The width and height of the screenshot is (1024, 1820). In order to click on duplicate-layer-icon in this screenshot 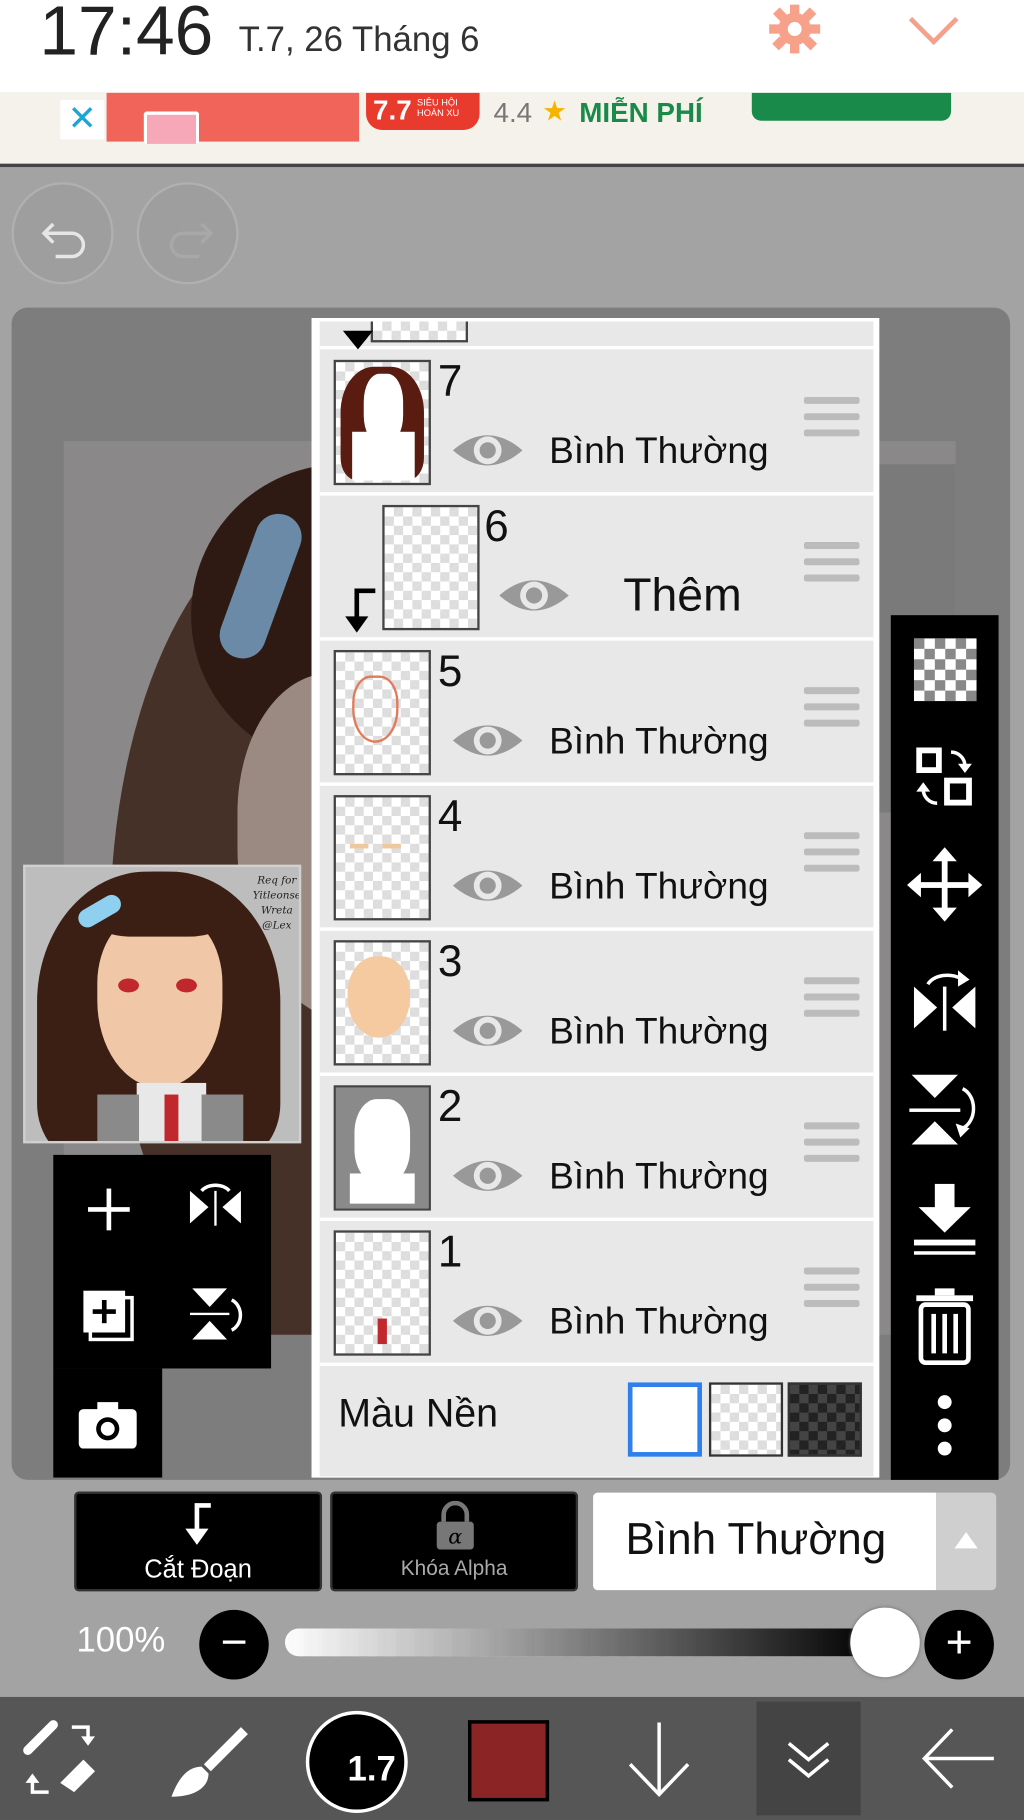, I will do `click(108, 1315)`.